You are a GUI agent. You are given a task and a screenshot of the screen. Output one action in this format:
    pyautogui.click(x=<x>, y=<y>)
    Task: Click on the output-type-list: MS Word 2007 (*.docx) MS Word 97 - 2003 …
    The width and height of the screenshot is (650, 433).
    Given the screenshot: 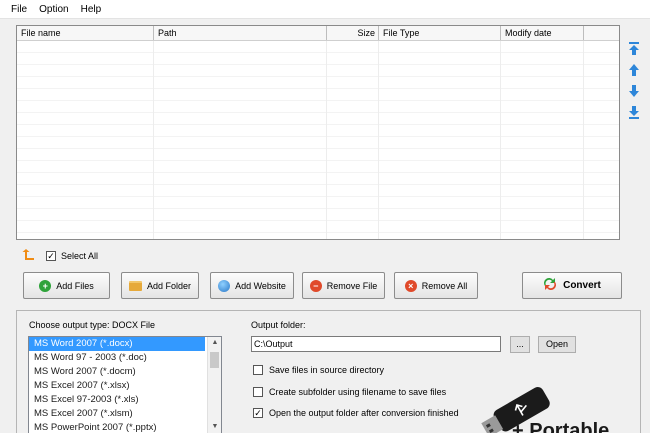 What is the action you would take?
    pyautogui.click(x=125, y=384)
    